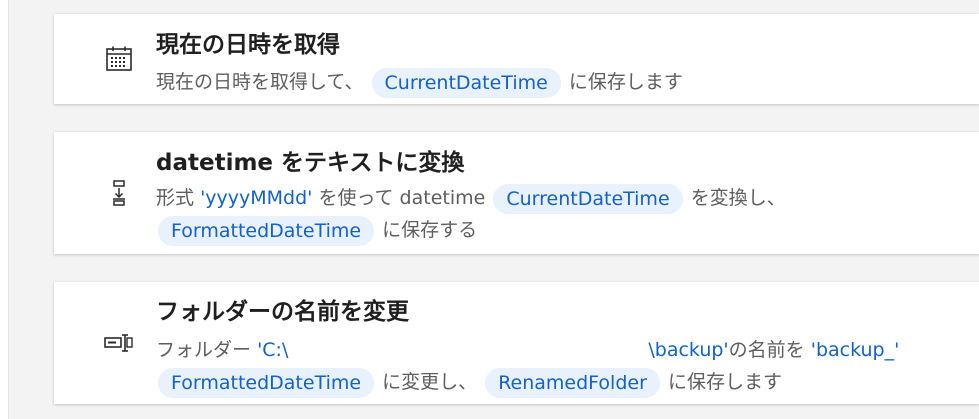 The image size is (979, 419). I want to click on rename-folder-icon, so click(119, 343).